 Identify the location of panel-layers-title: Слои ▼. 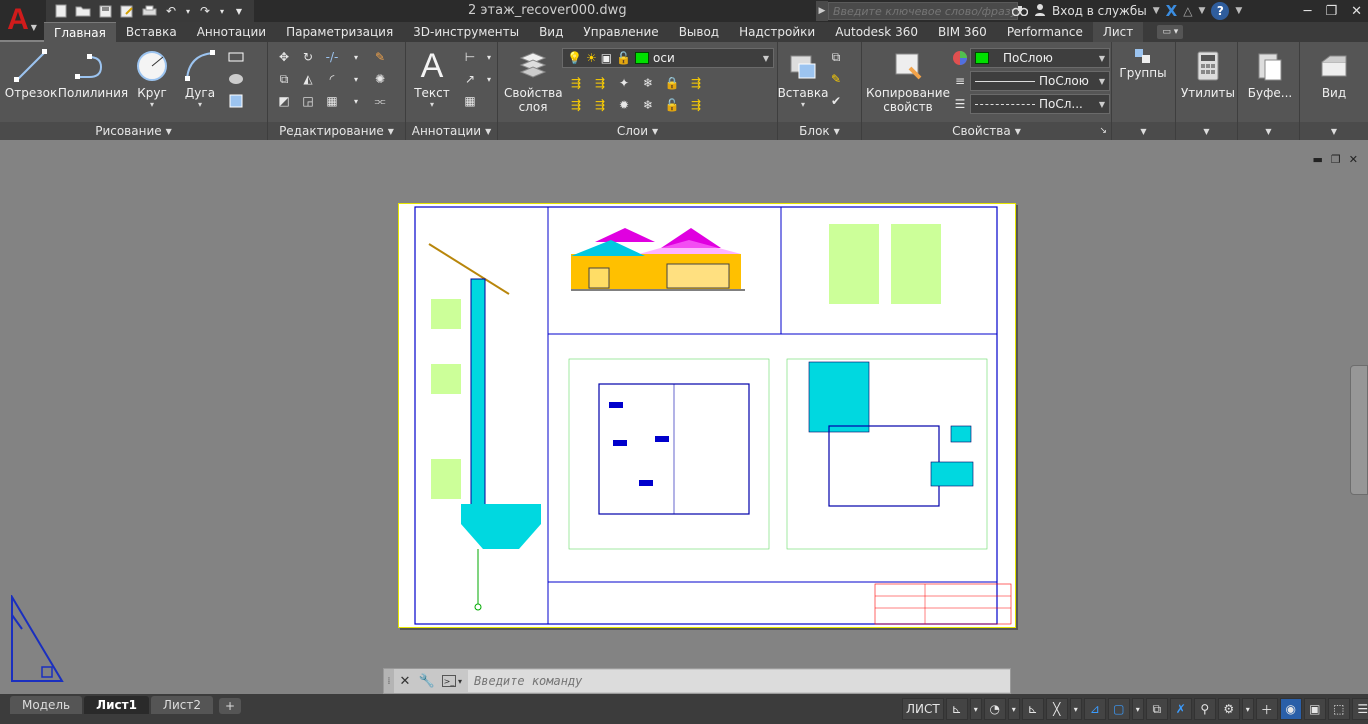
(637, 131).